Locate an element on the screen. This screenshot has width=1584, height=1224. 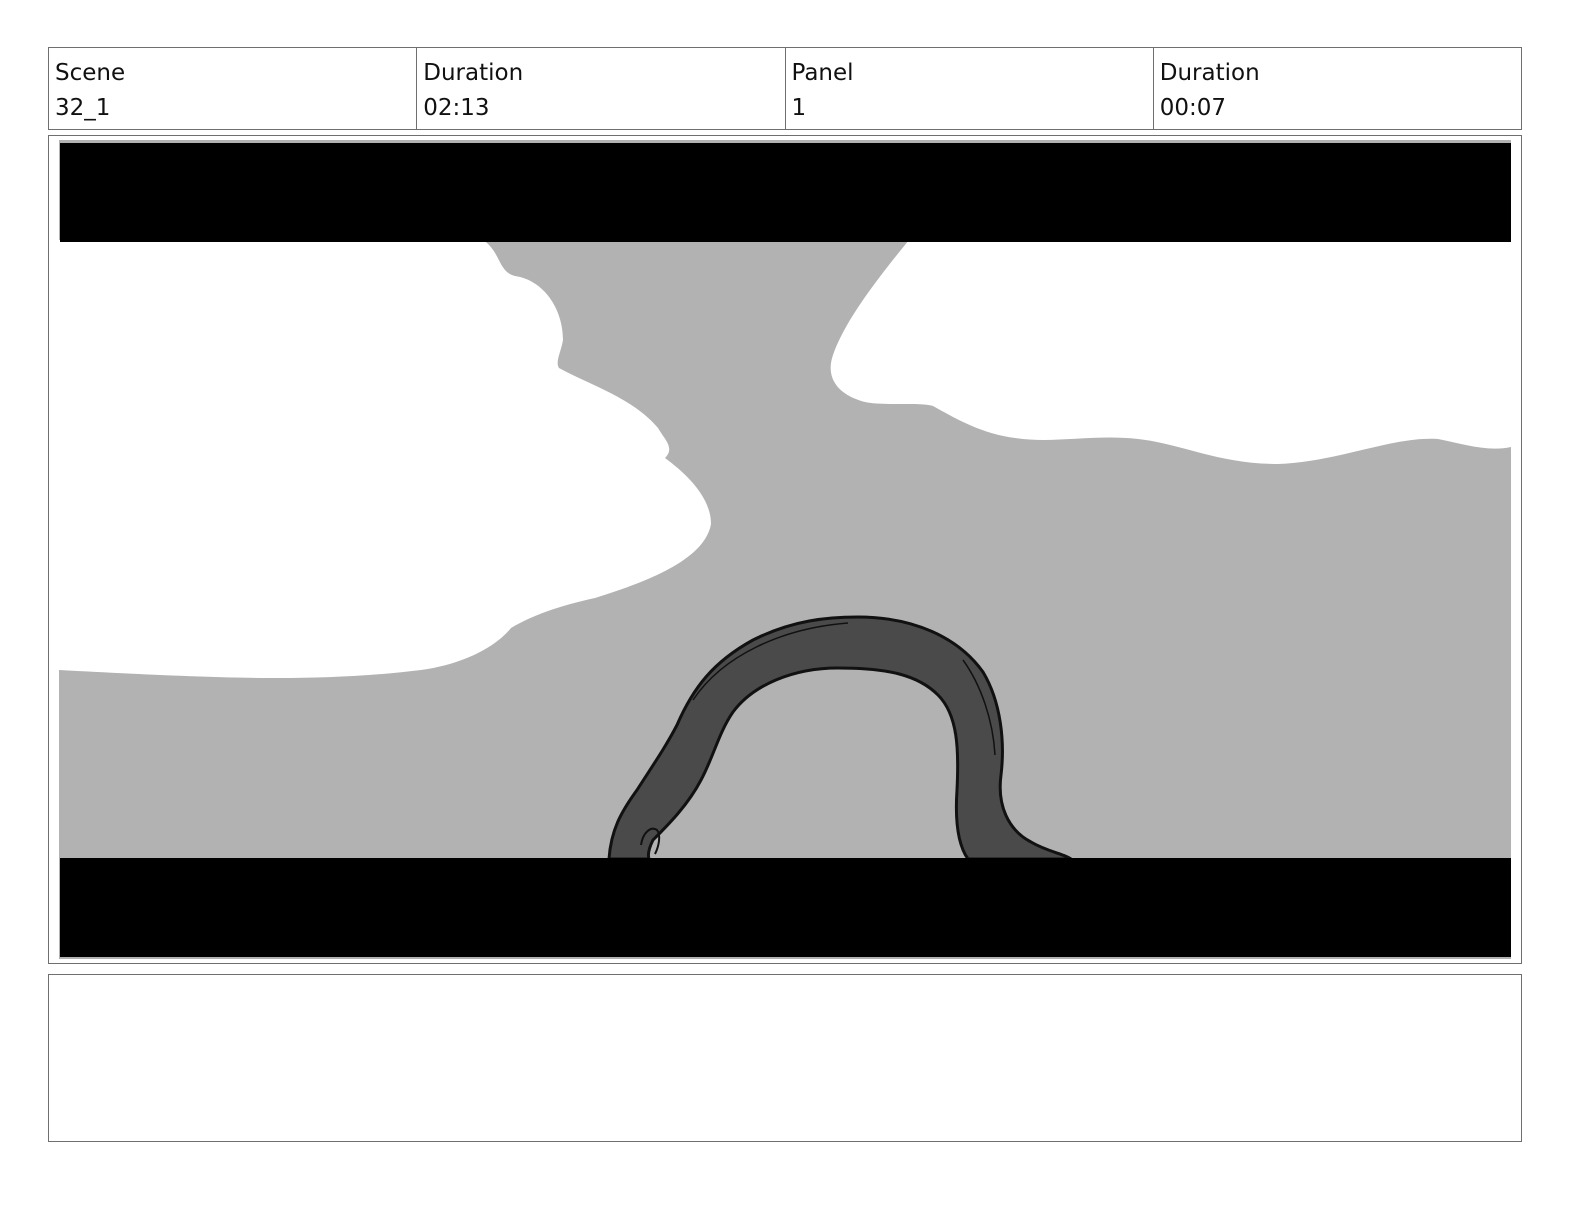
panel-label: Panel is located at coordinates (822, 73).